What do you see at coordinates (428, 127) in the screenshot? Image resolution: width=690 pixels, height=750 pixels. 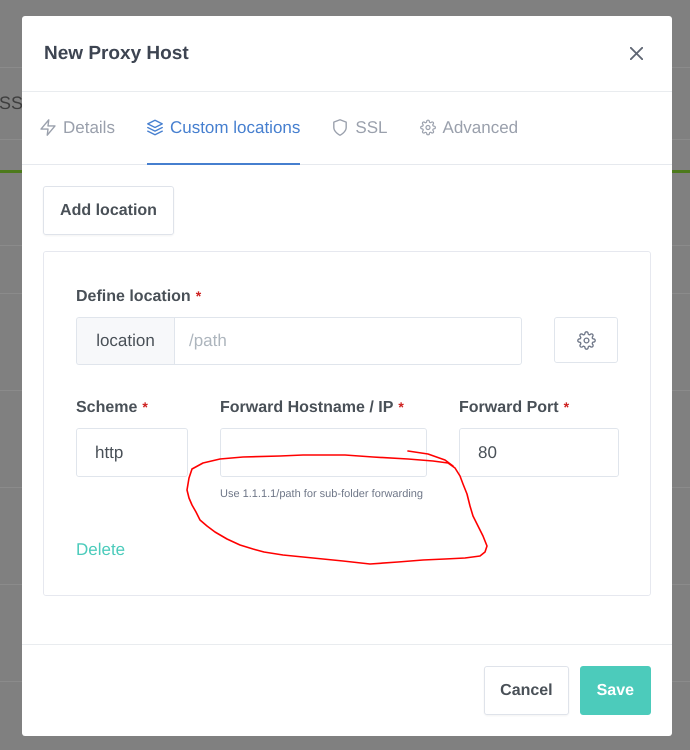 I see `gear-icon` at bounding box center [428, 127].